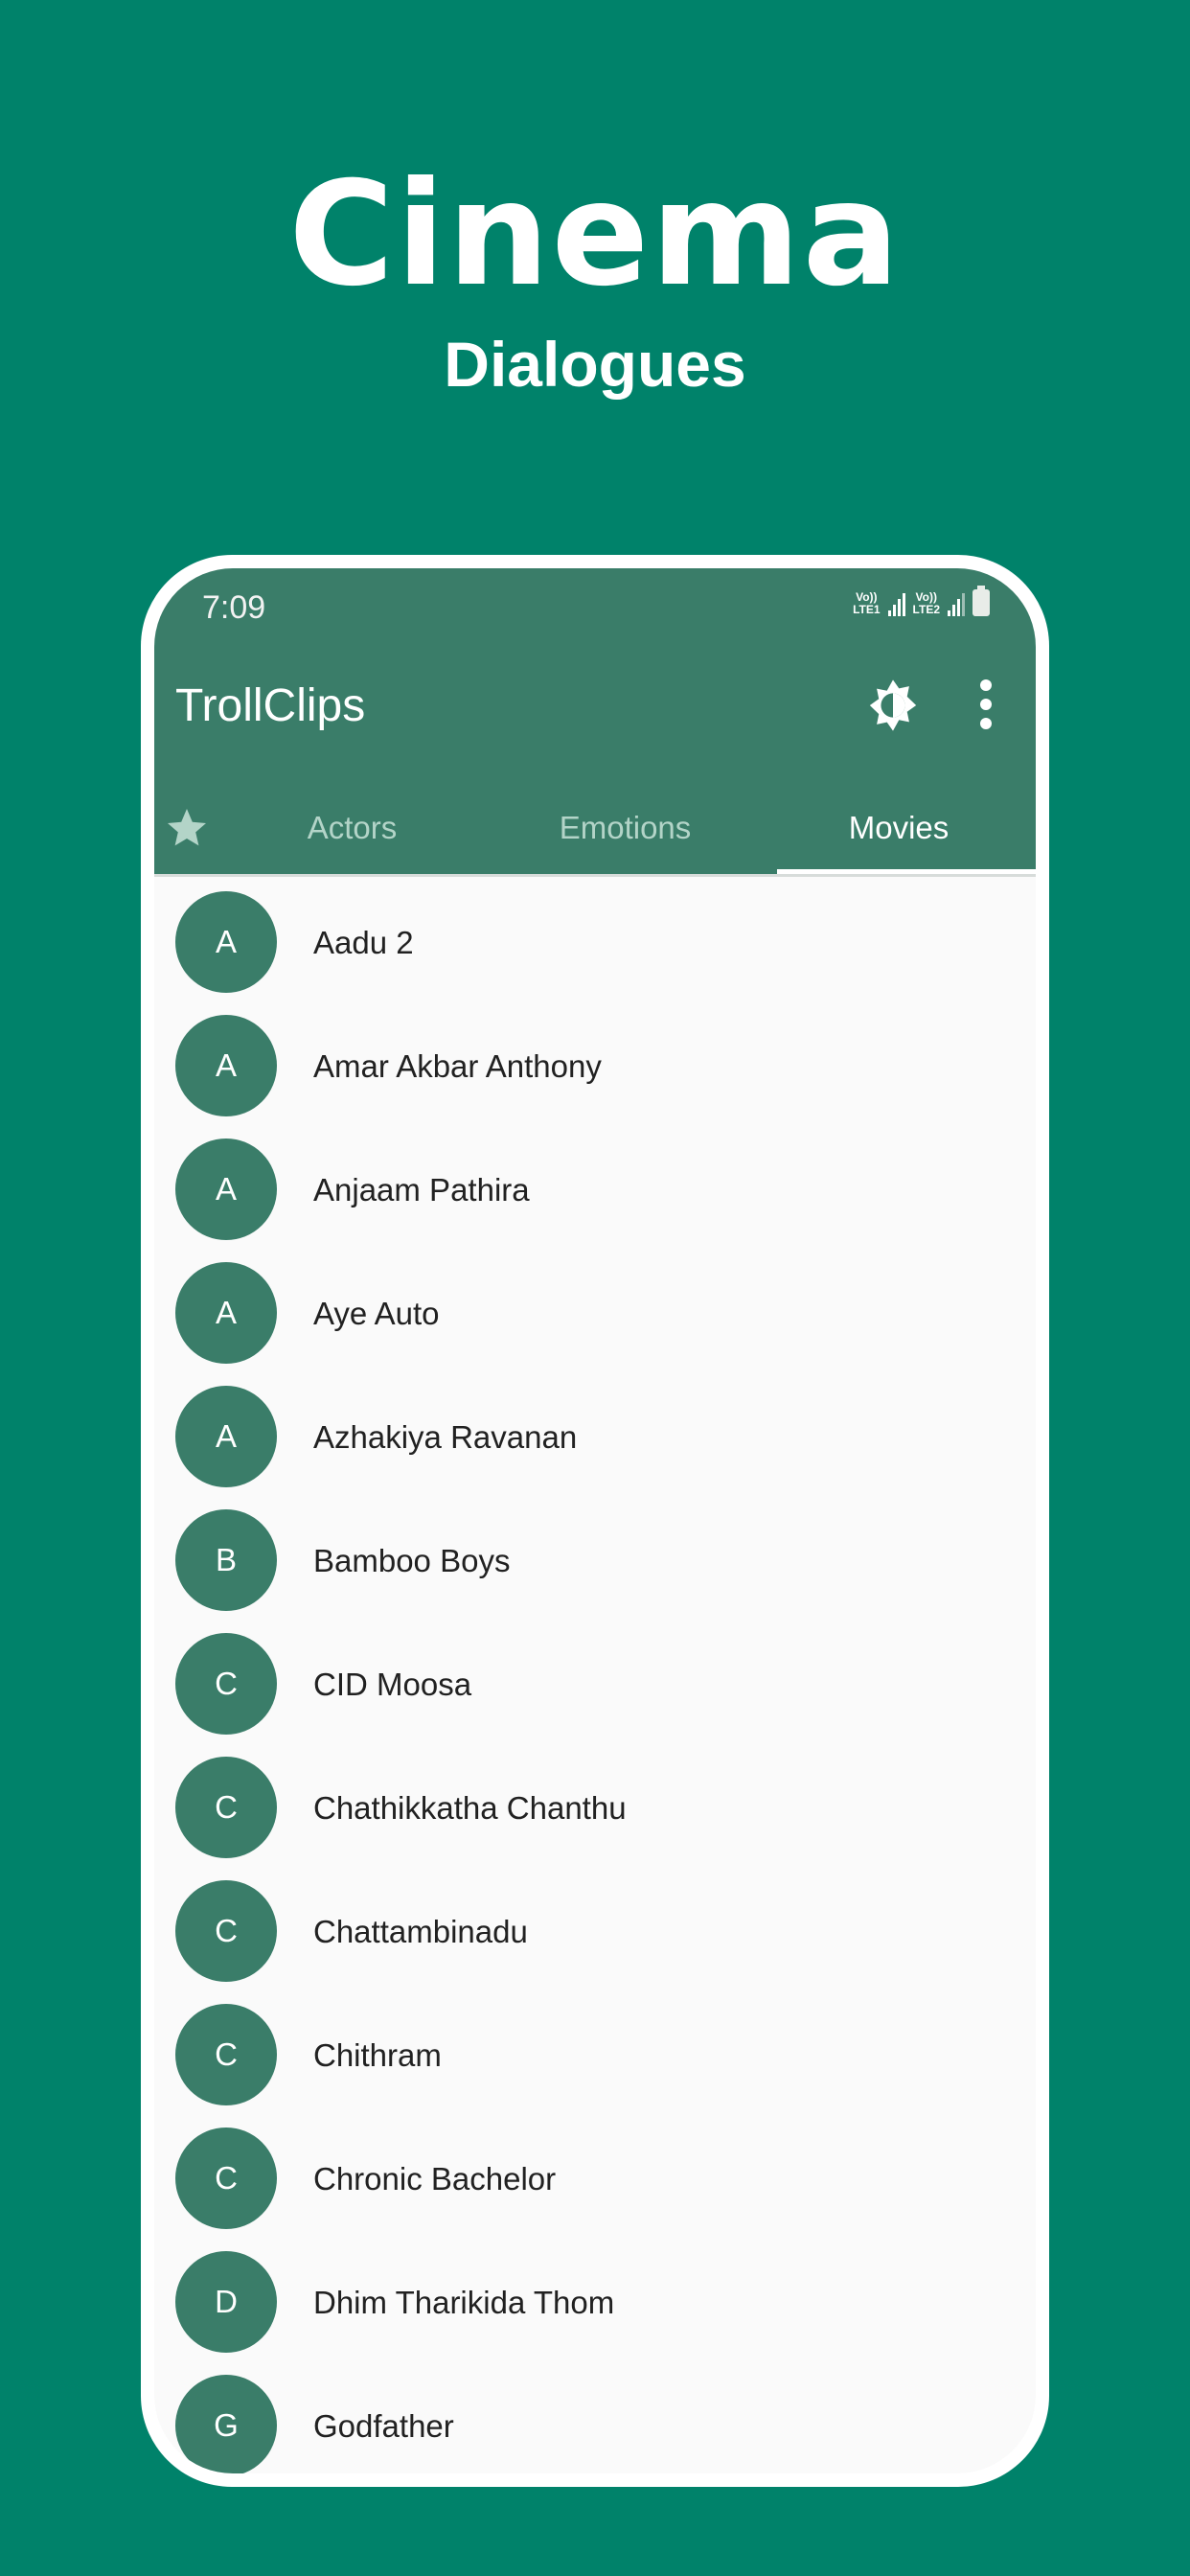 The width and height of the screenshot is (1190, 2576). What do you see at coordinates (352, 828) in the screenshot?
I see `tab-actors: Actors` at bounding box center [352, 828].